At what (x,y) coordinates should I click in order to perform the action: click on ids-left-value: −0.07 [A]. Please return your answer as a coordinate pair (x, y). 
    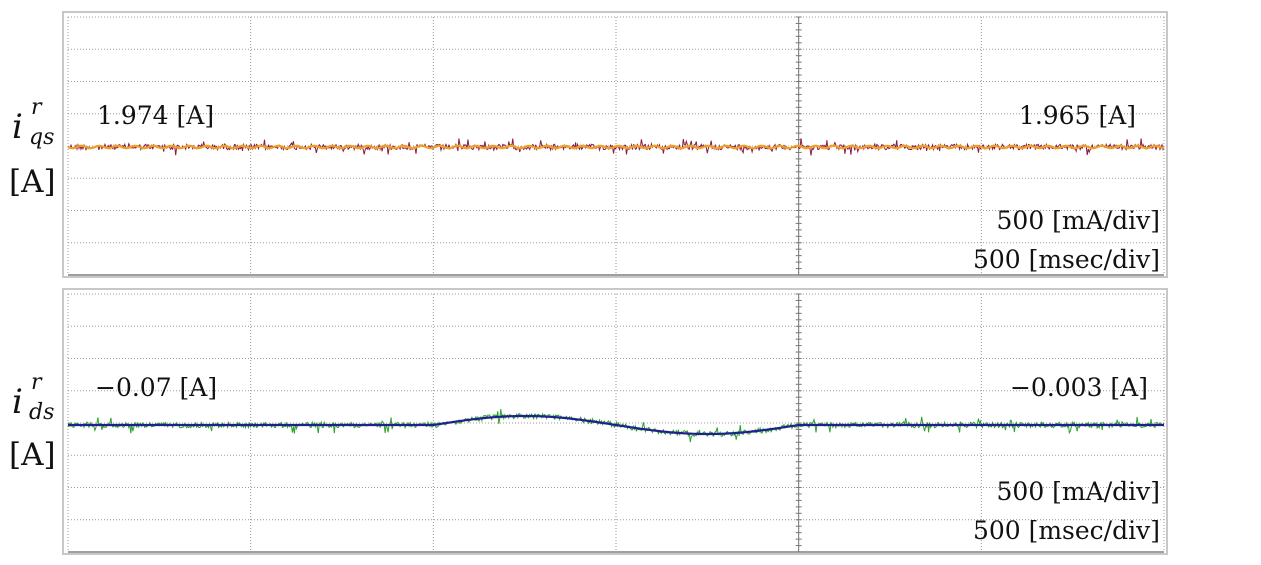
    Looking at the image, I should click on (156, 387).